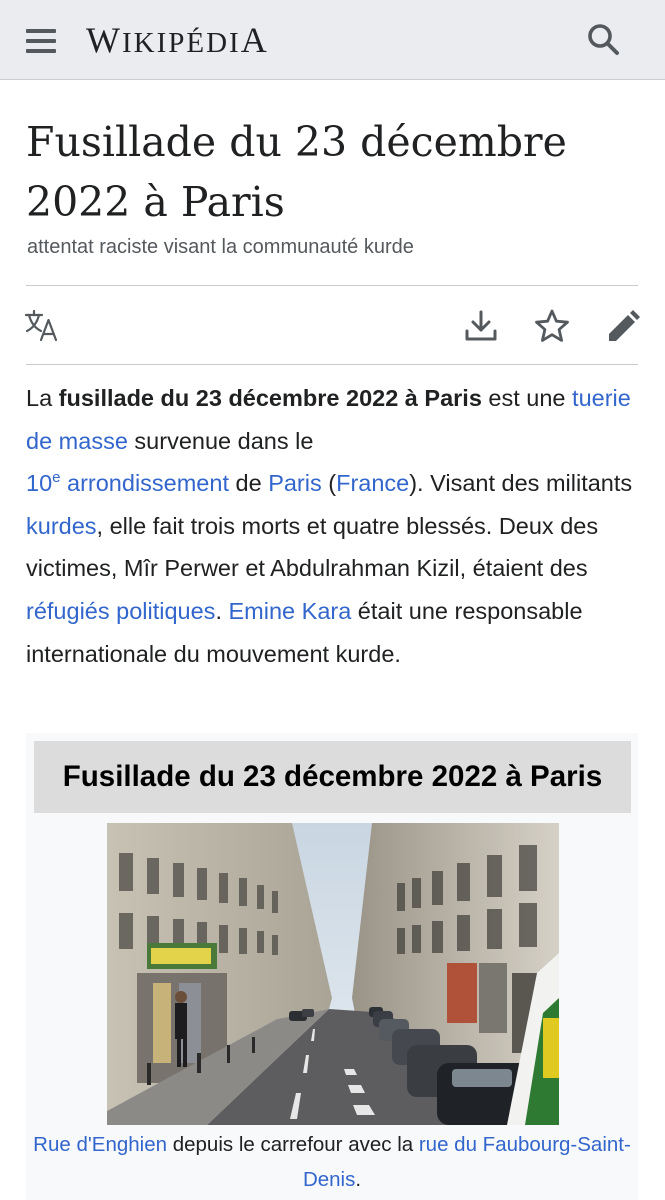  I want to click on bold-term: fusillade du 23 décembre 2022 à Paris, so click(270, 398).